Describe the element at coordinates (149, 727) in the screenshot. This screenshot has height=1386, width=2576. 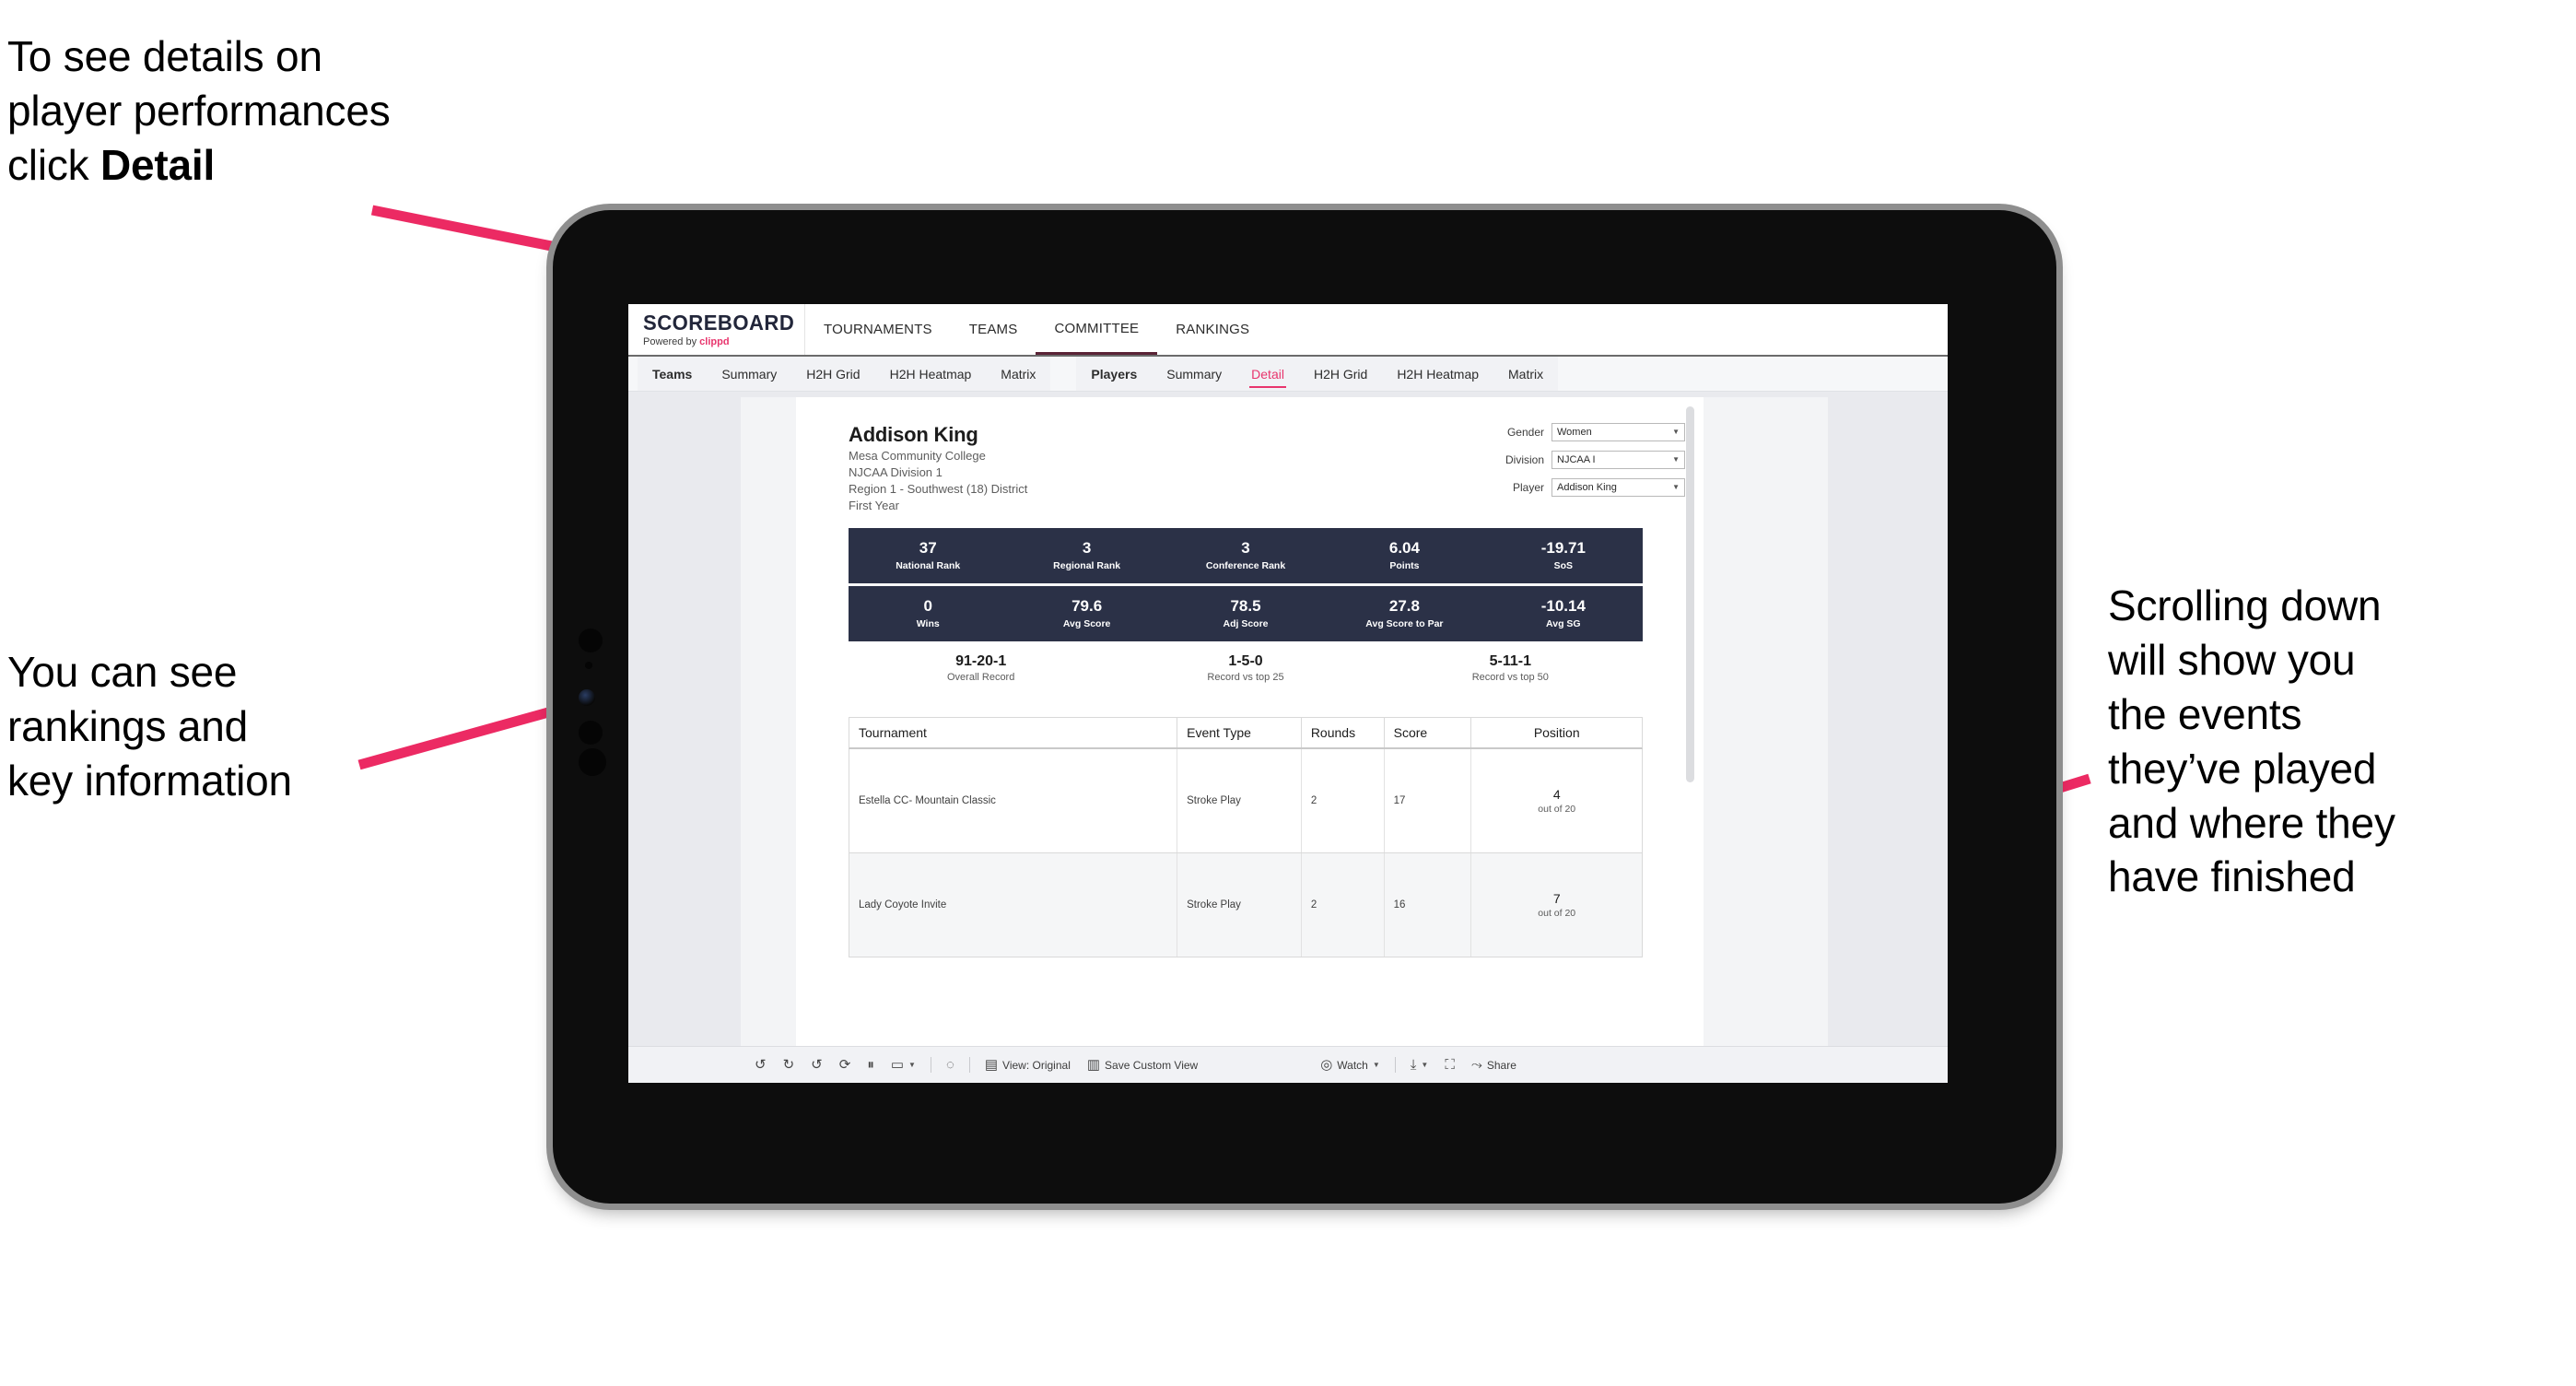
I see `annotation-mid-left: You can see rankings and key information` at that location.